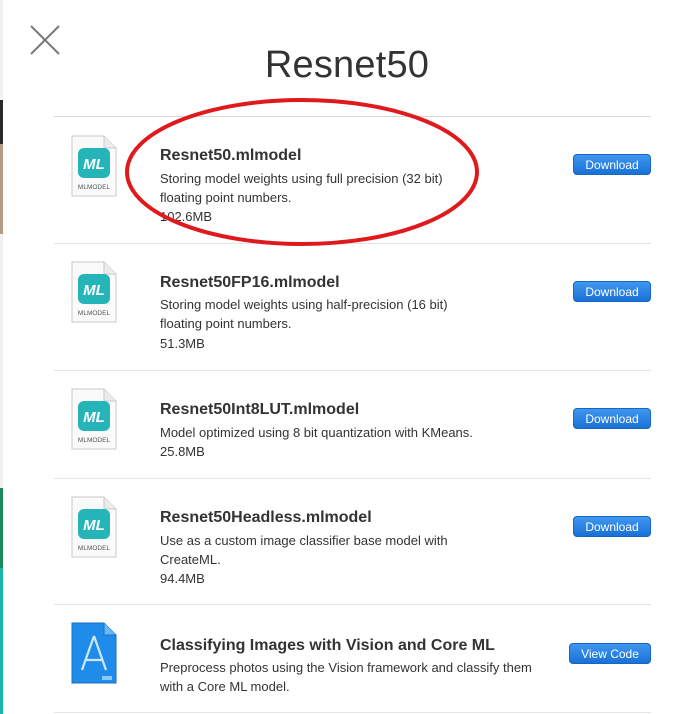 This screenshot has height=714, width=694. I want to click on view-code-button: View Code, so click(610, 653).